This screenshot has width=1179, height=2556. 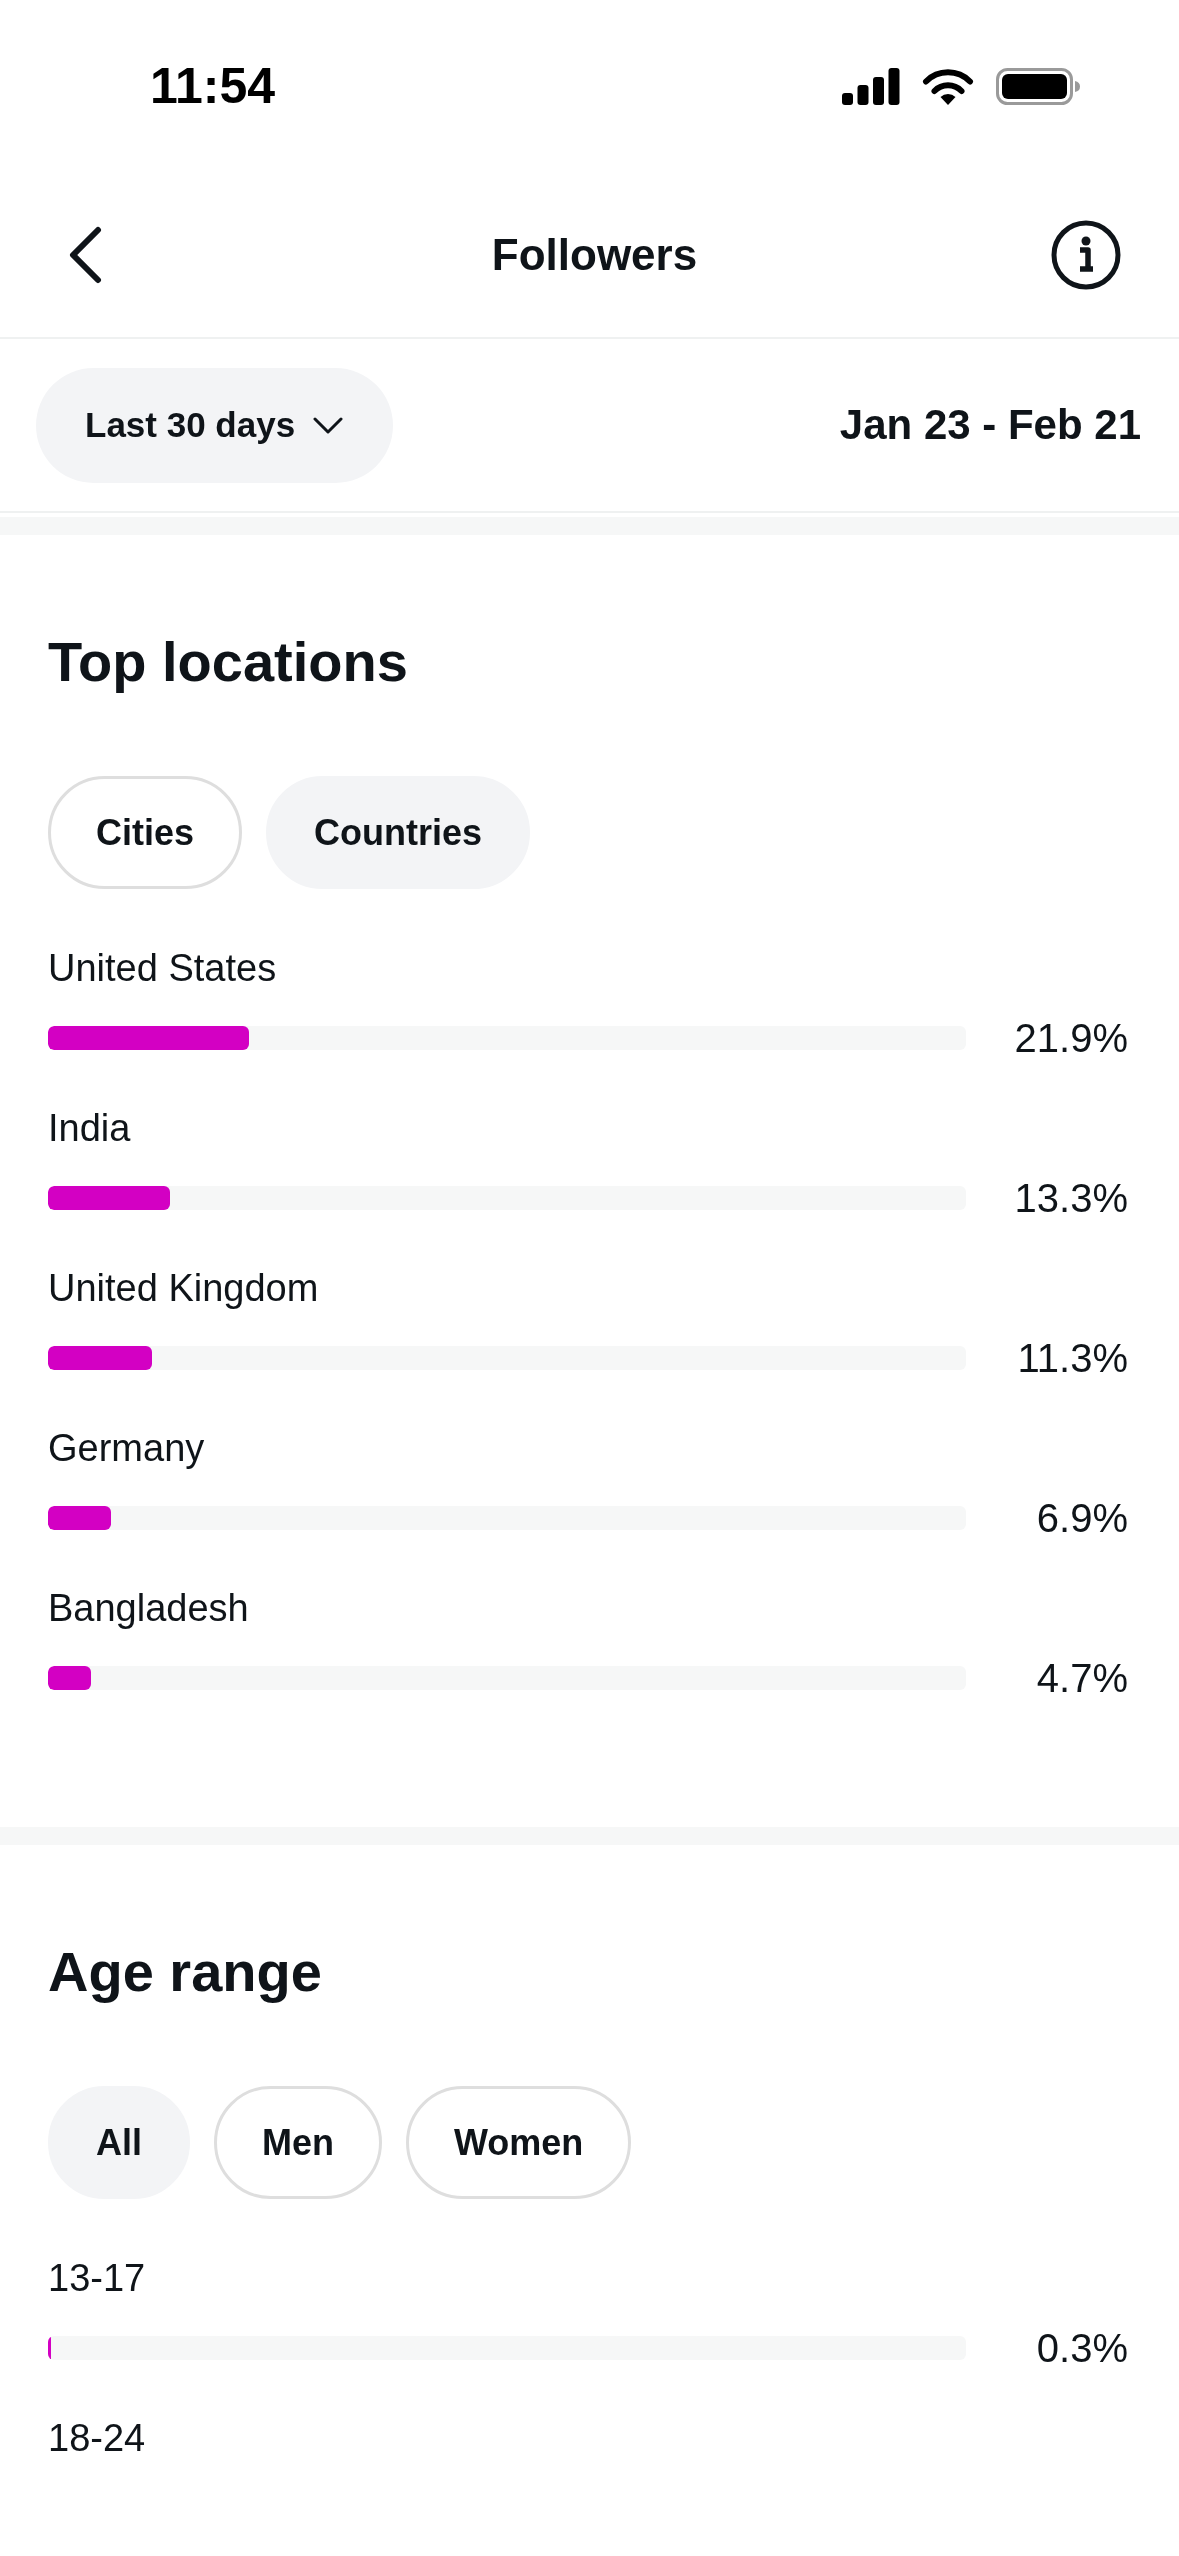 What do you see at coordinates (1086, 254) in the screenshot?
I see `info-icon` at bounding box center [1086, 254].